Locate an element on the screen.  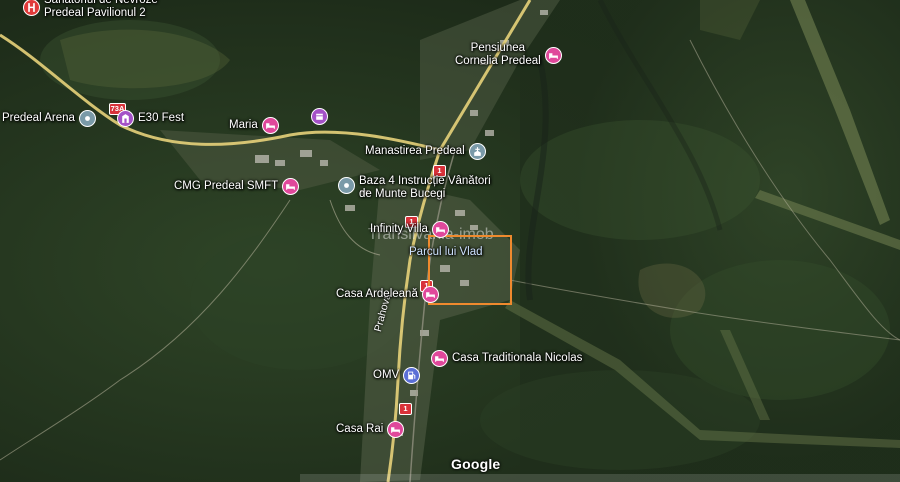
poi-omv: OMV is located at coordinates (397, 375).